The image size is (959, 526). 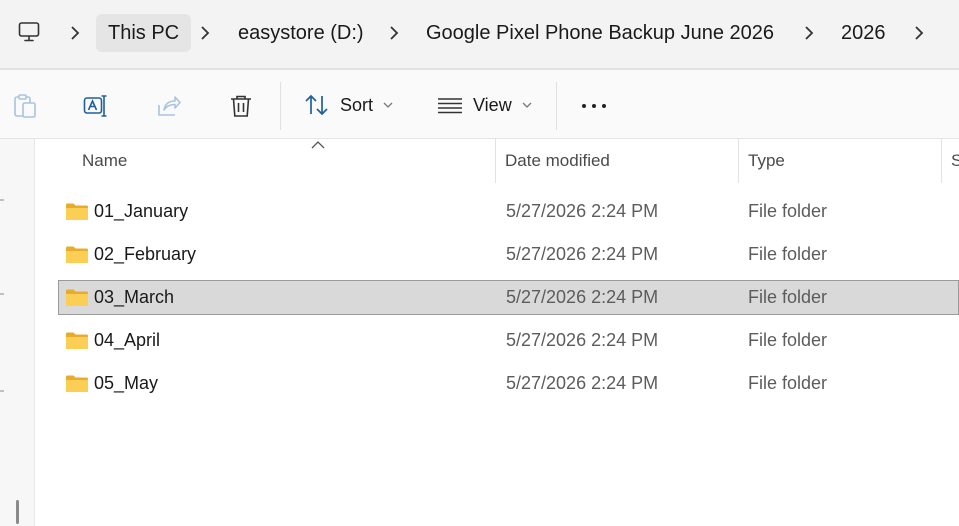 What do you see at coordinates (25, 106) in the screenshot?
I see `paste-icon` at bounding box center [25, 106].